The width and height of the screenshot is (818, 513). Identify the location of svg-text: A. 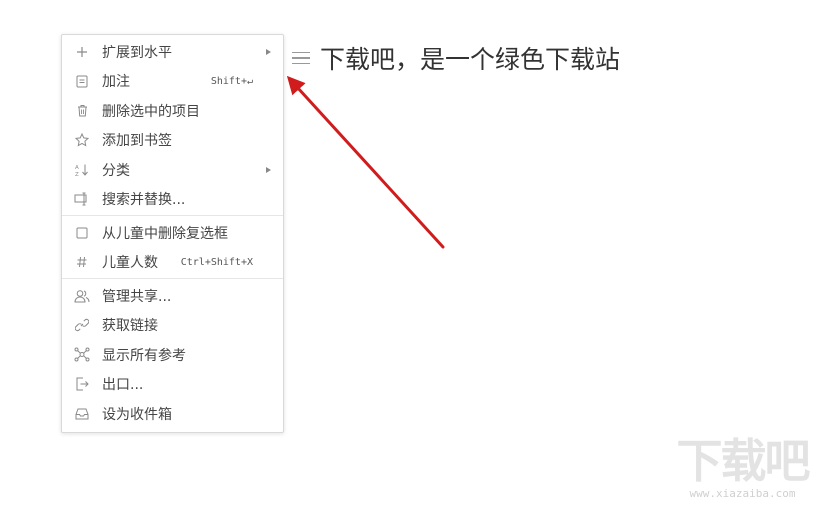
(77, 168).